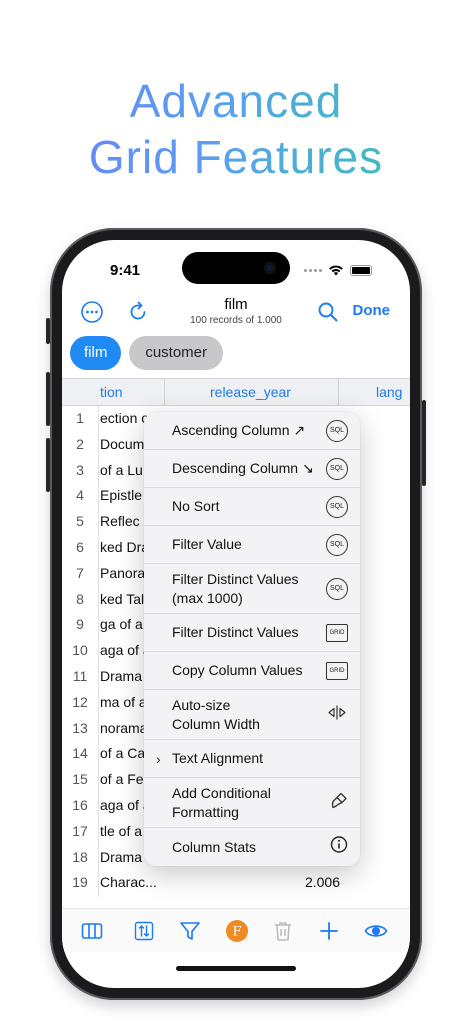 The width and height of the screenshot is (472, 1024). Describe the element at coordinates (80, 443) in the screenshot. I see `row-number: 2` at that location.